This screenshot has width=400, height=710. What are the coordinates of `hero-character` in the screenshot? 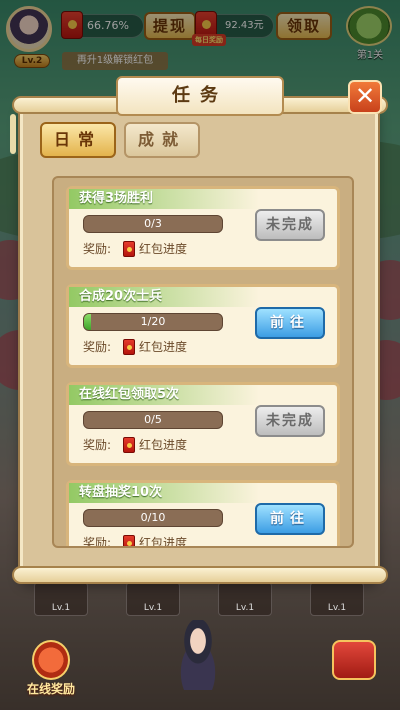 It's located at (198, 655).